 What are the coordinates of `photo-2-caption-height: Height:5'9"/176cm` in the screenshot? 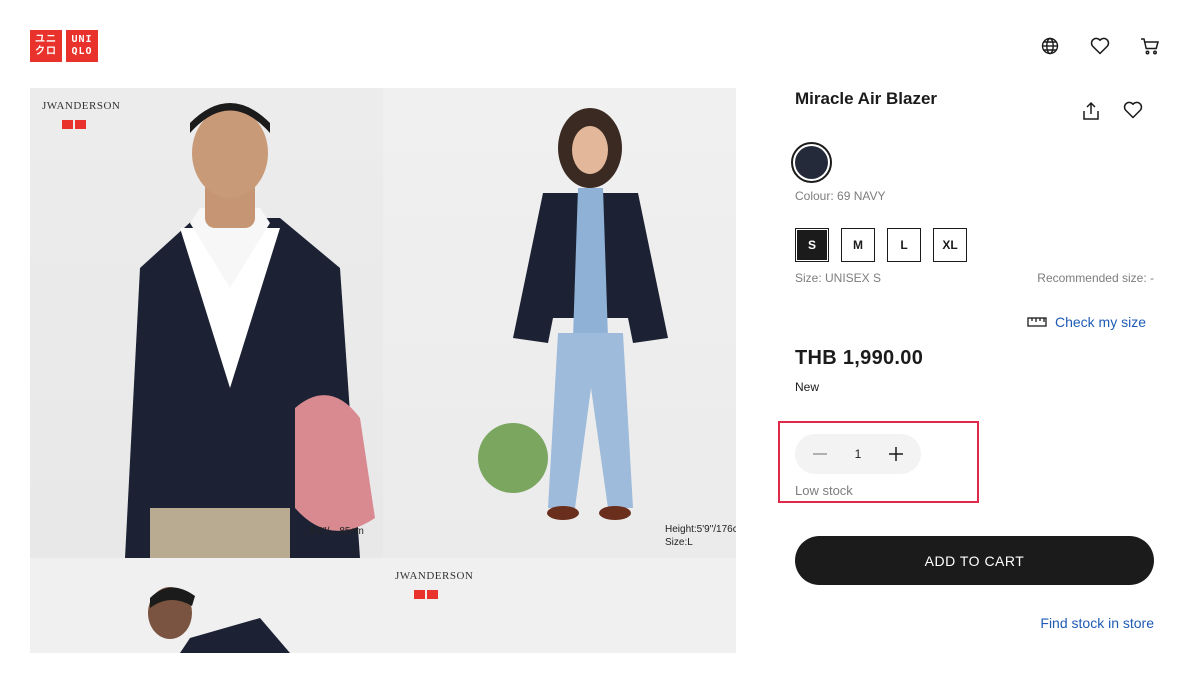 It's located at (700, 529).